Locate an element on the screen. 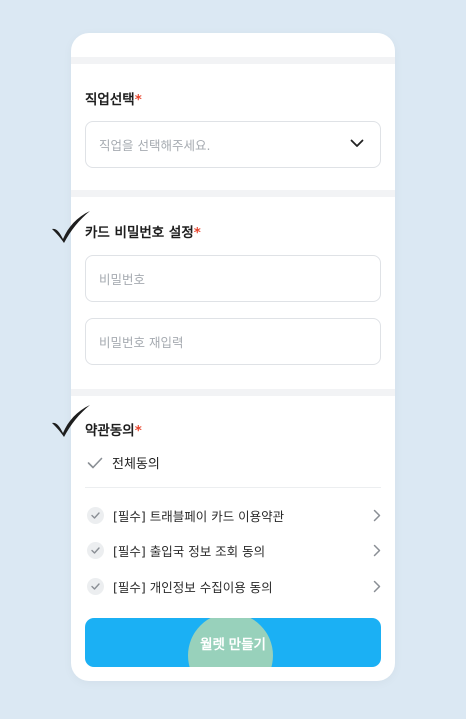  term-item-immigration: [필수] 출입국 정보 조회 동의 is located at coordinates (234, 550).